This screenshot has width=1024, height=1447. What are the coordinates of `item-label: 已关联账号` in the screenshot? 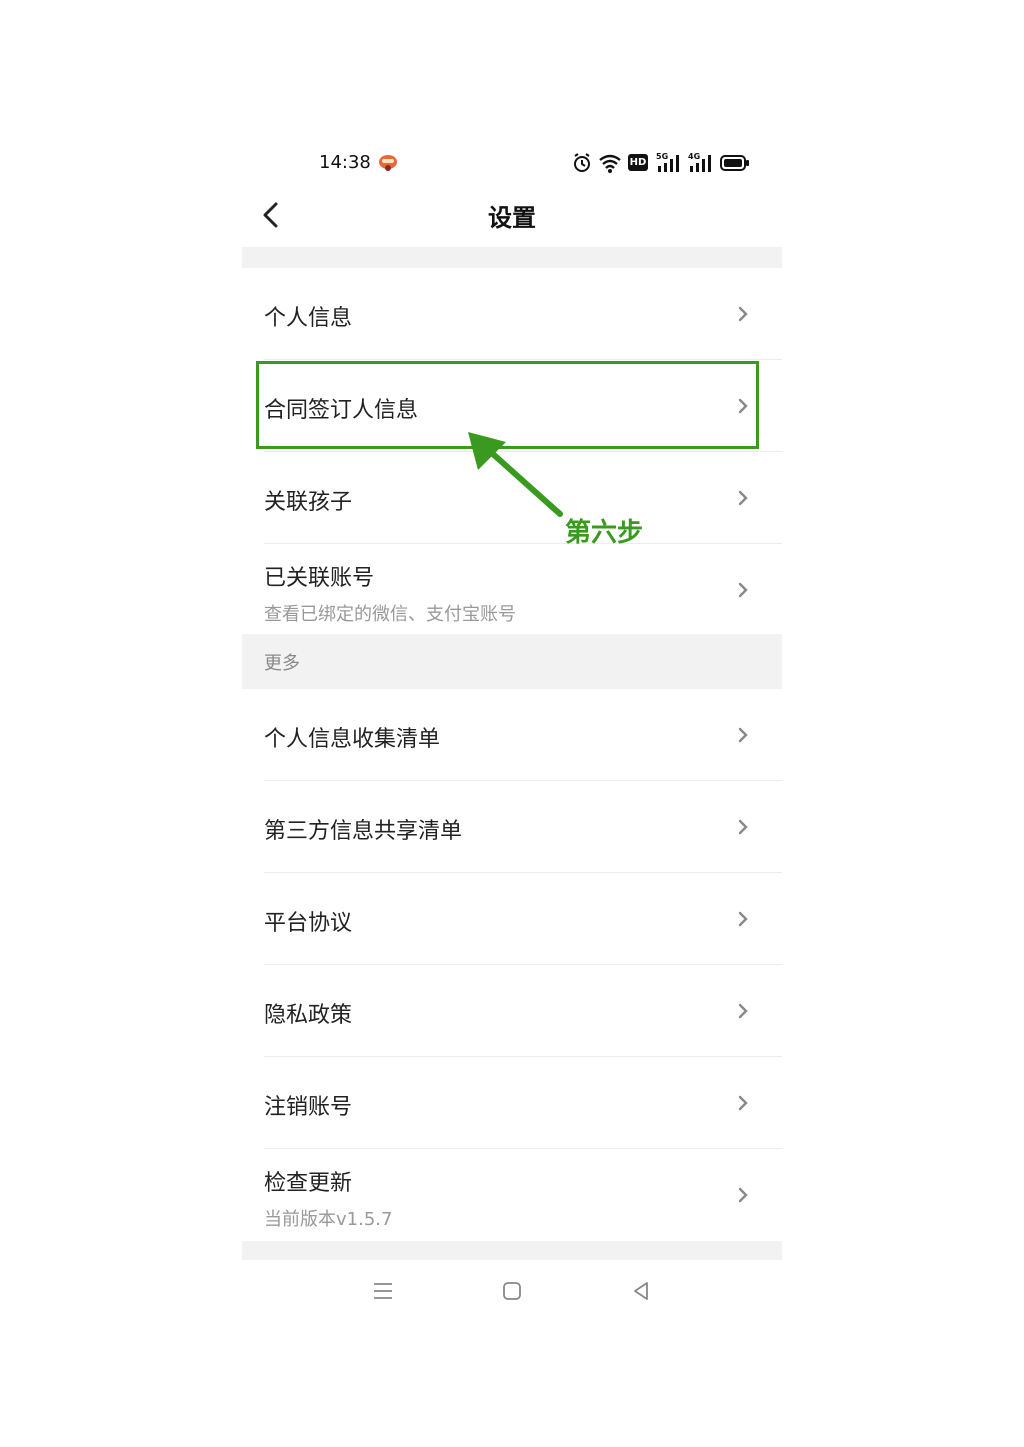 It's located at (319, 578).